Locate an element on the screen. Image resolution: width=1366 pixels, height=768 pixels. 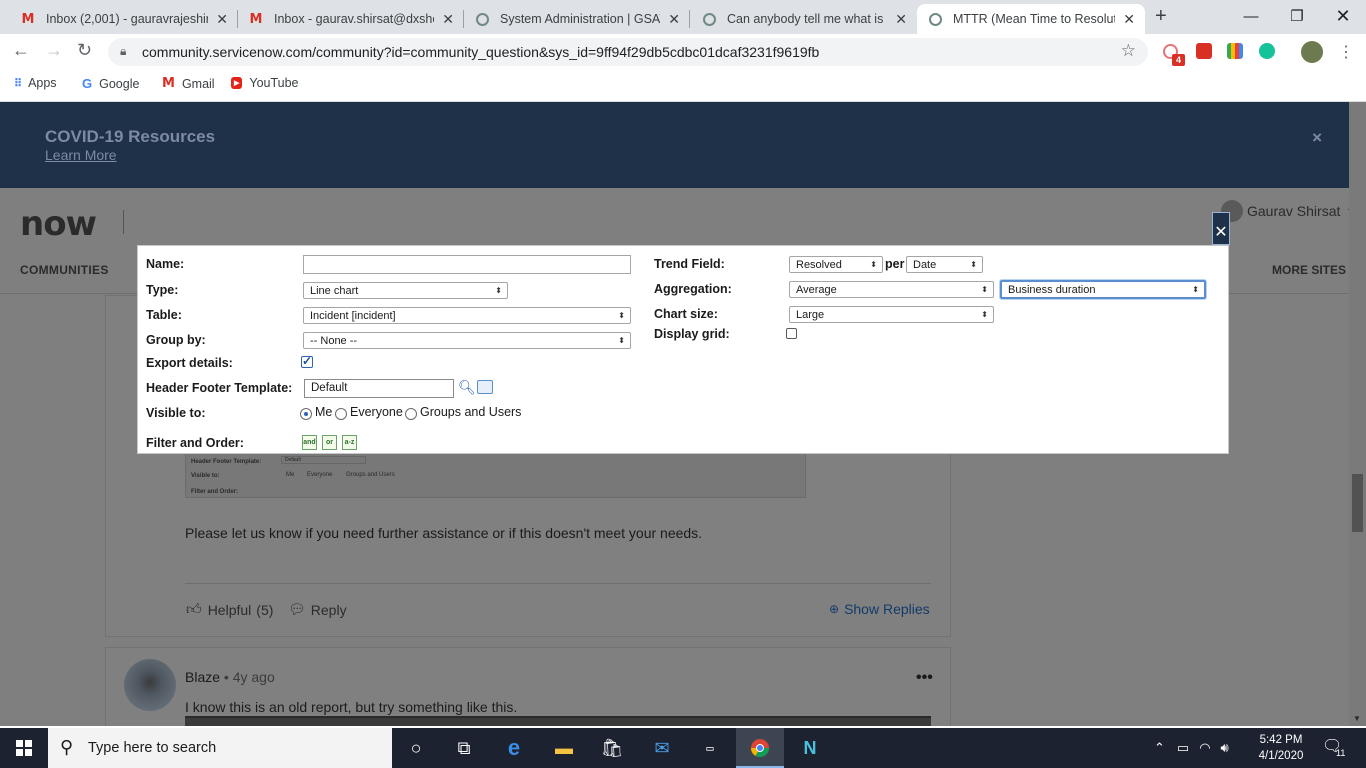
close-icon: × is located at coordinates (1317, 138).